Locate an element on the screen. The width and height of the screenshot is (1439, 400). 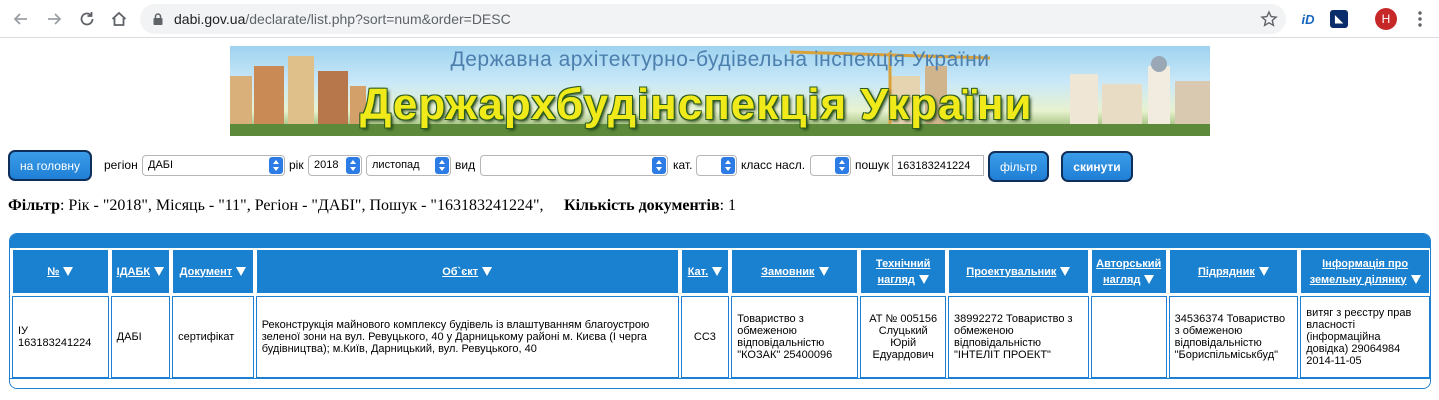
bookmark-star-icon is located at coordinates (1269, 19).